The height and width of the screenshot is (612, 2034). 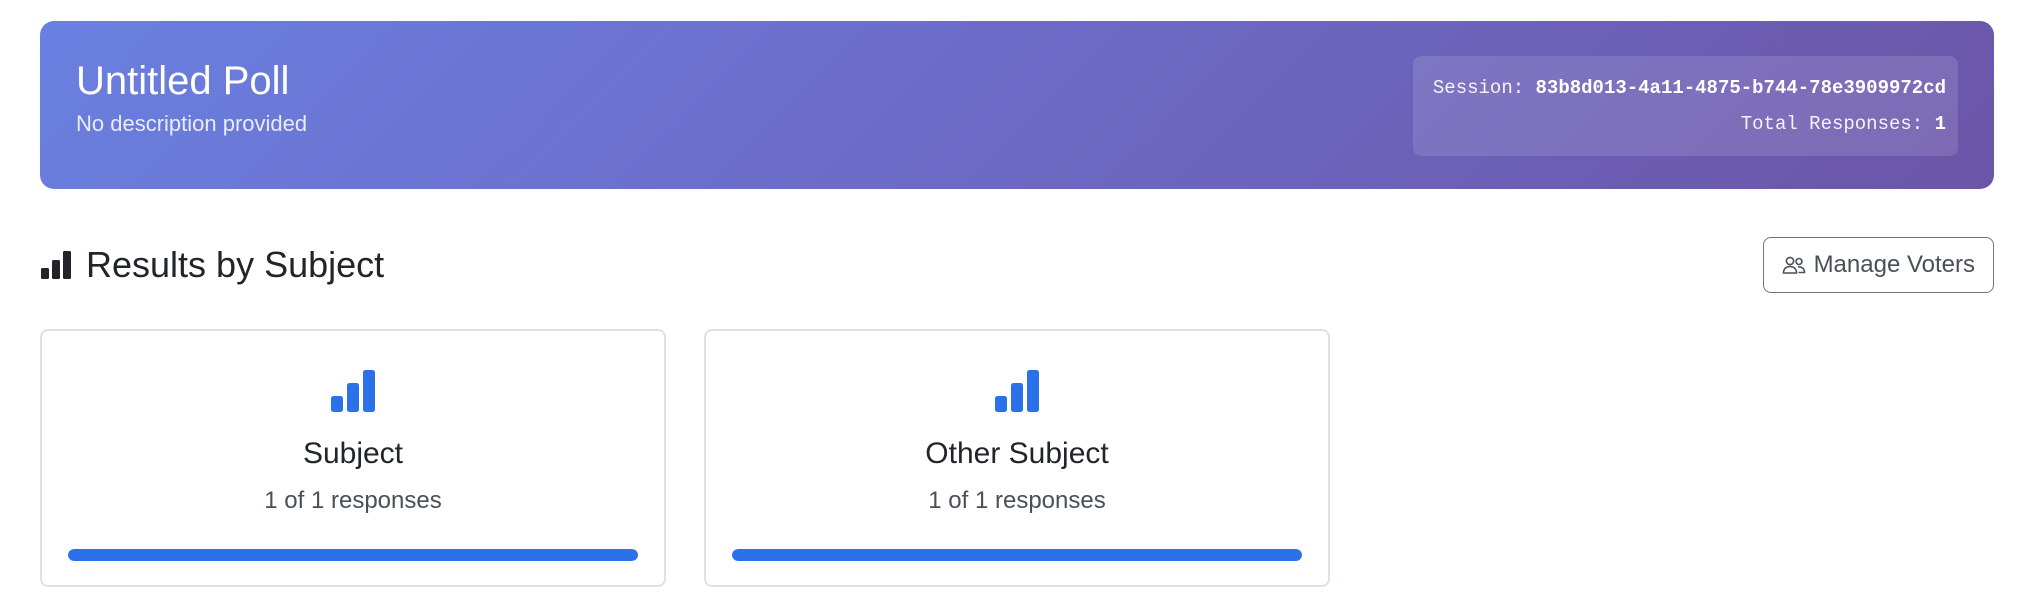 I want to click on total-responses-row: Total Responses: 1, so click(x=1689, y=124).